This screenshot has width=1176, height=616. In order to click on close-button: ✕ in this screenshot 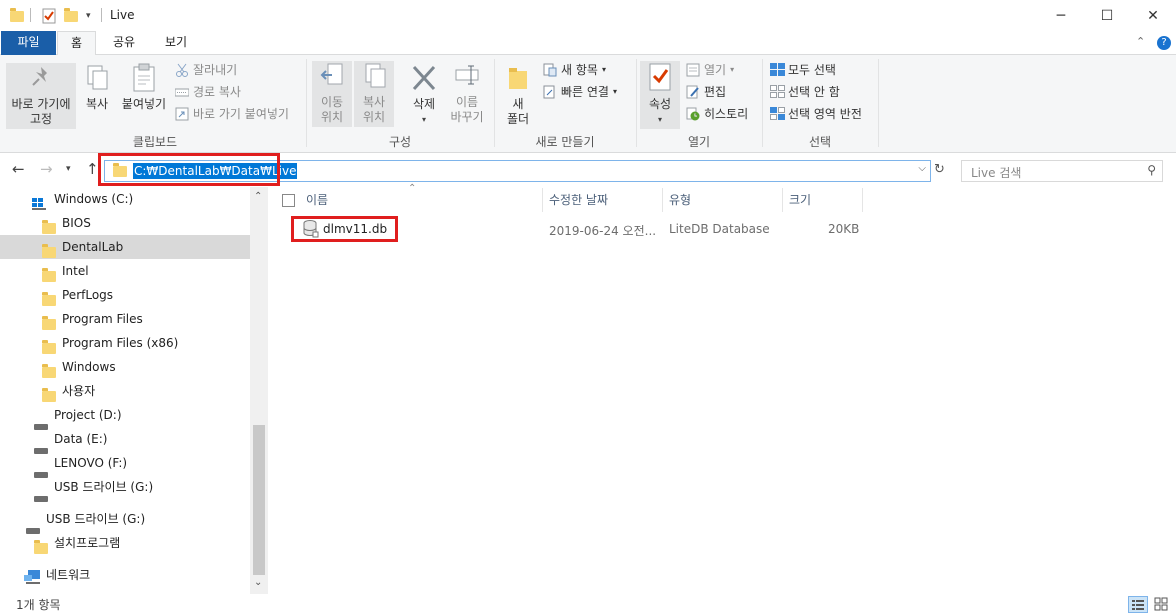, I will do `click(1153, 16)`.